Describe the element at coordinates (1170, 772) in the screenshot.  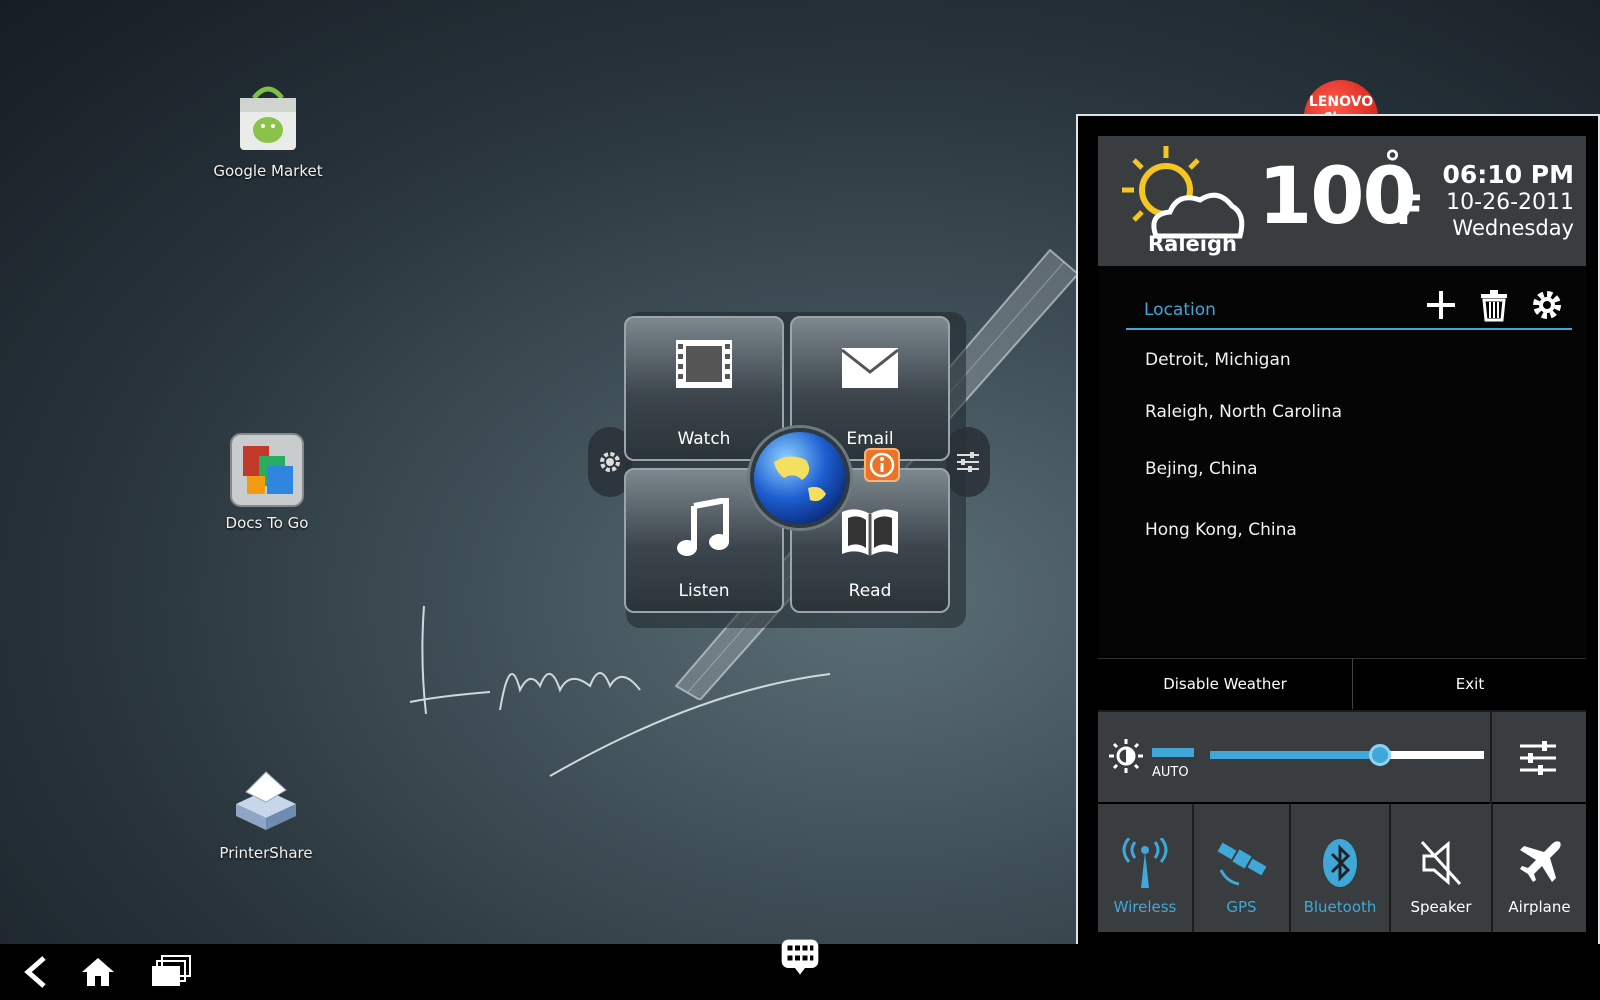
I see `auto-label: AUTO` at that location.